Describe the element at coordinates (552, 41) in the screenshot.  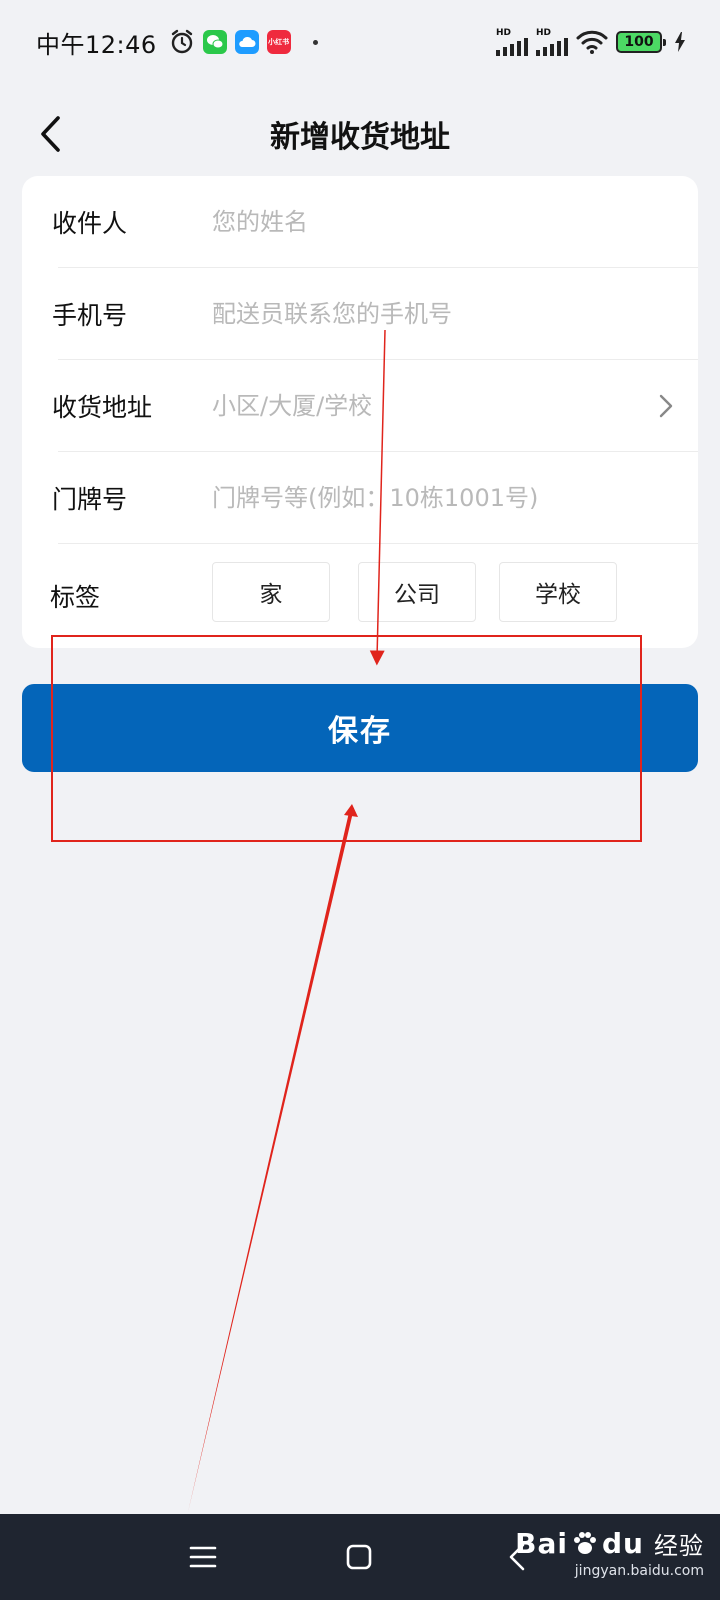
I see `signal-icon-2: HD` at that location.